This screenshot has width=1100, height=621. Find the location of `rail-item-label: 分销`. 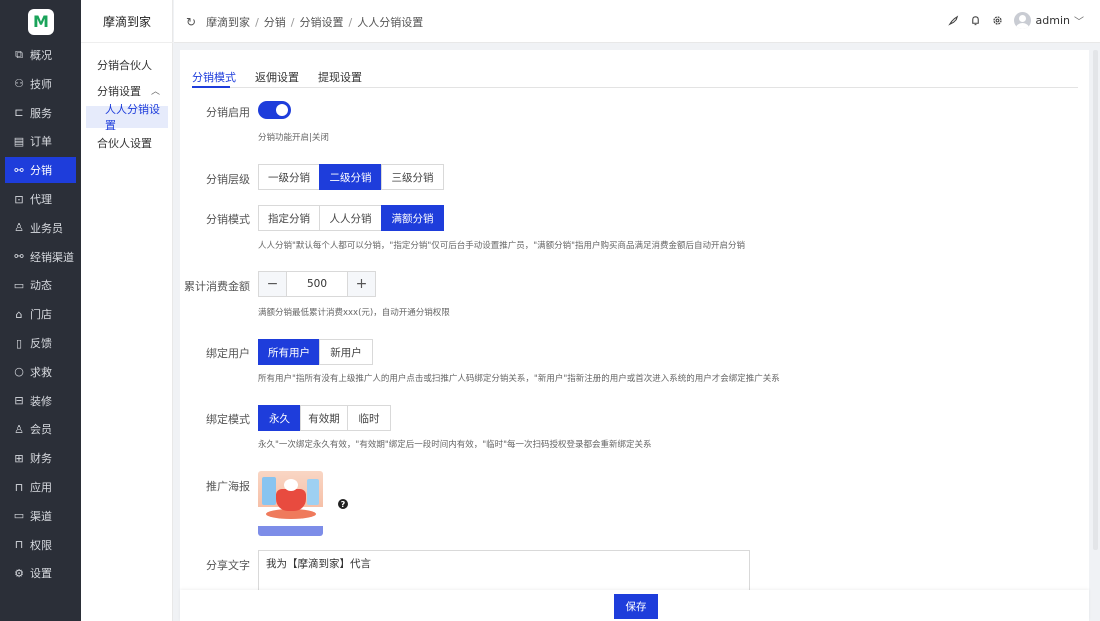

rail-item-label: 分销 is located at coordinates (41, 171).